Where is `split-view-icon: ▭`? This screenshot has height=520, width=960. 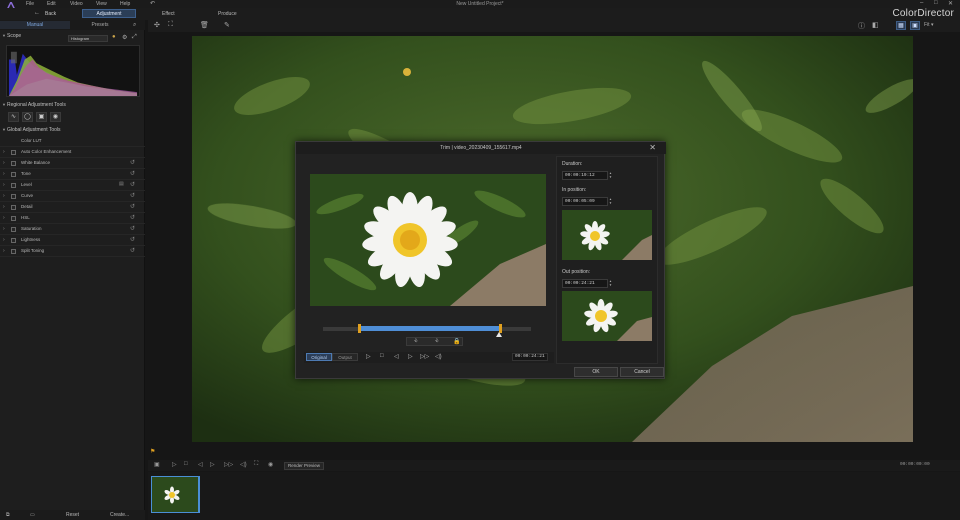 split-view-icon: ▭ is located at coordinates (32, 515).